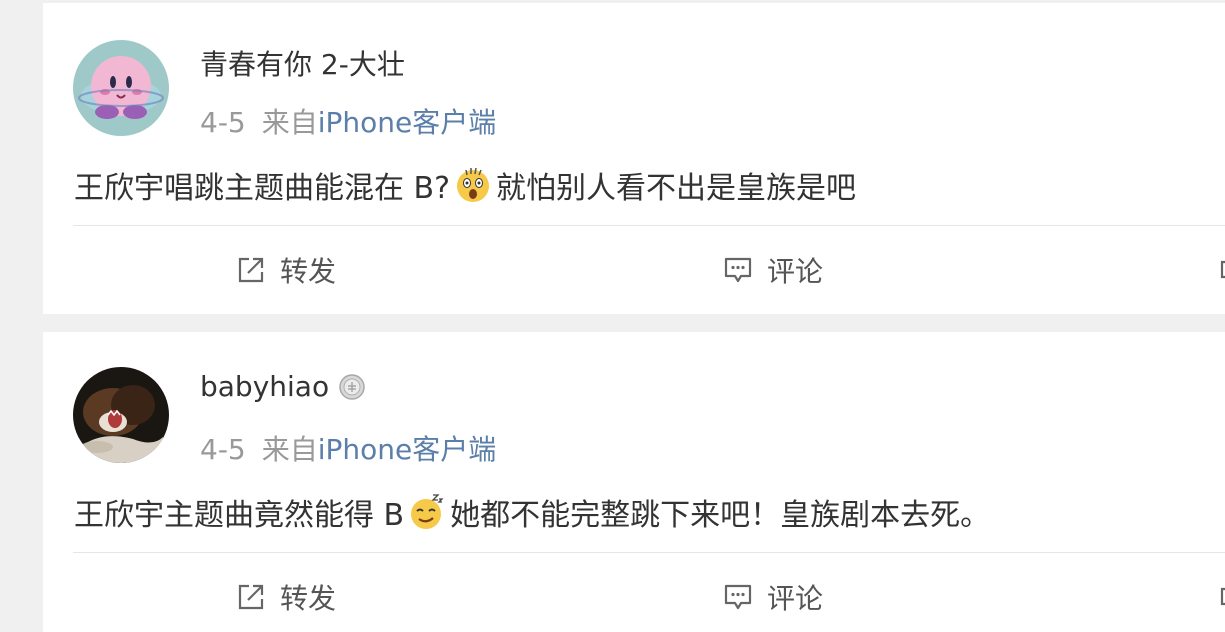 This screenshot has height=632, width=1225. I want to click on username: 青春有你 2-大壮, so click(302, 63).